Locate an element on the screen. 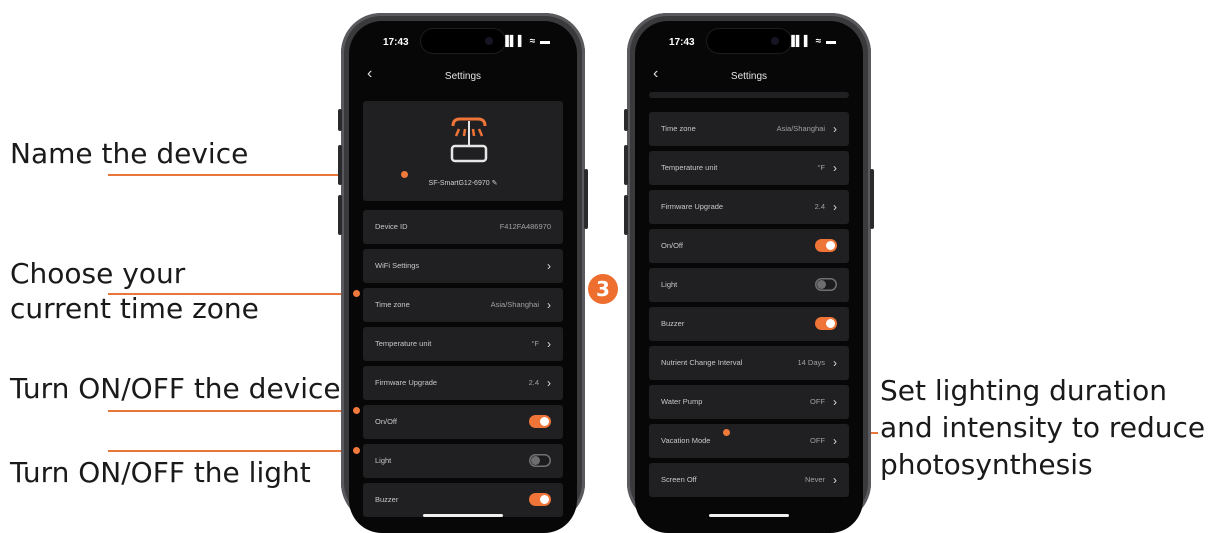  row-label: Temperature unit is located at coordinates (403, 343).